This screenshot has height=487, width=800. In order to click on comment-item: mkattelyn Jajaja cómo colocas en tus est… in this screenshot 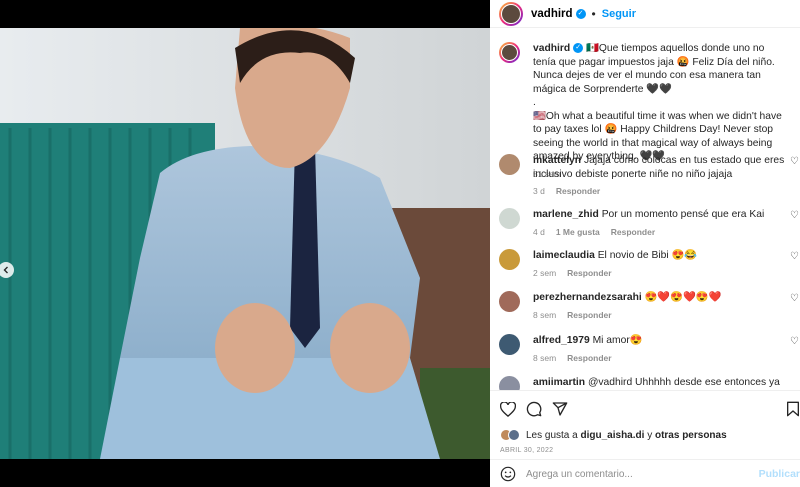, I will do `click(649, 176)`.